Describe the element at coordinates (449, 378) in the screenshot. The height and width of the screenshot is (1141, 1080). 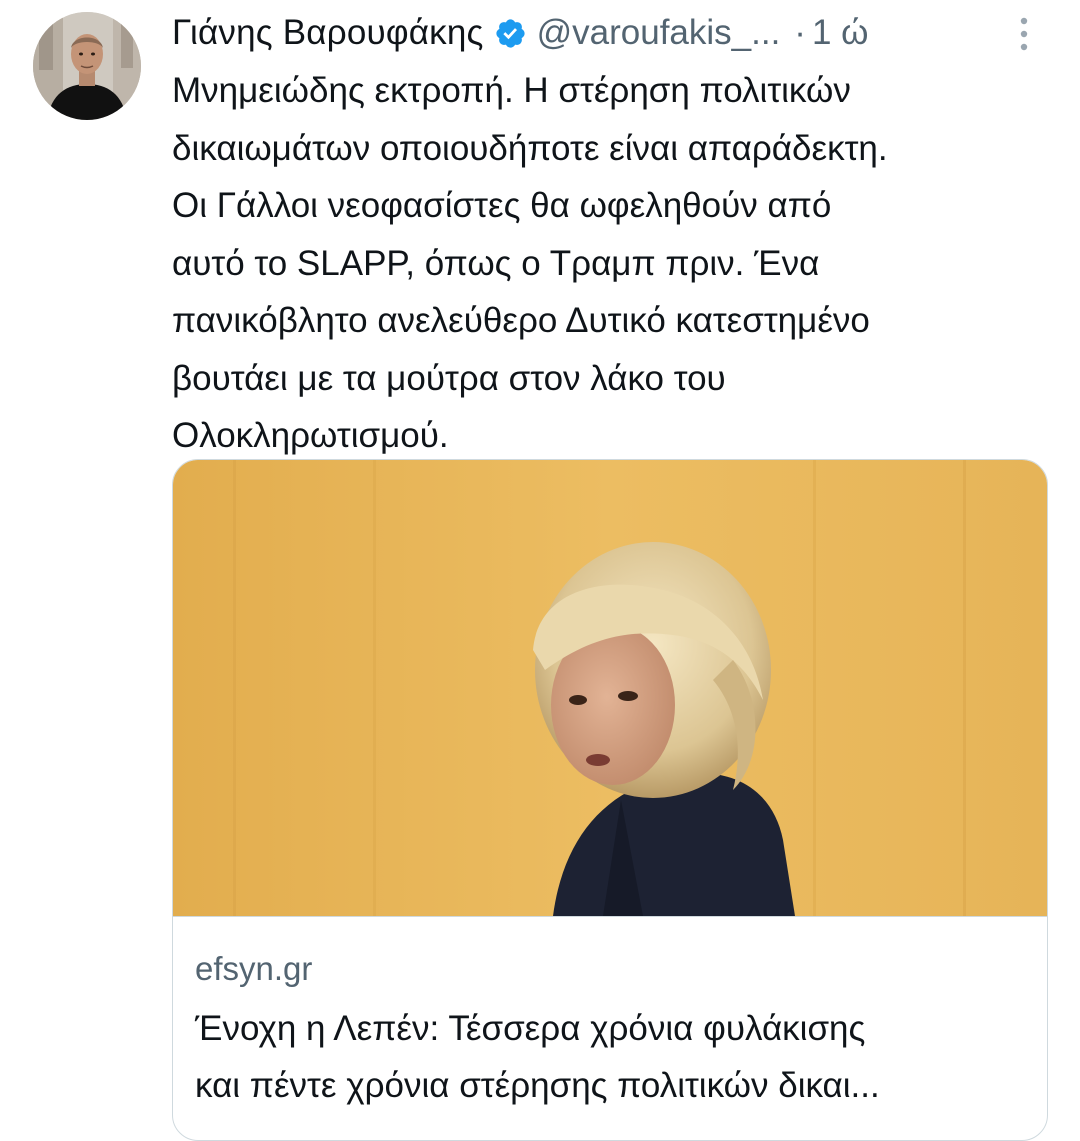
I see `tweet-text-line: βουτάει με τα μούτρα στον λάκο του` at that location.